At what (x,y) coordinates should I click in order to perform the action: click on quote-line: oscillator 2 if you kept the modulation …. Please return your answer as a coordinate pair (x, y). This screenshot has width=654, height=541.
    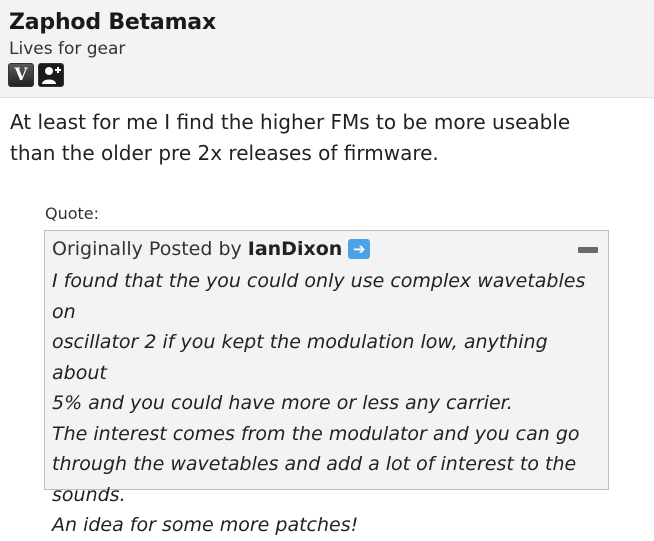
    Looking at the image, I should click on (300, 357).